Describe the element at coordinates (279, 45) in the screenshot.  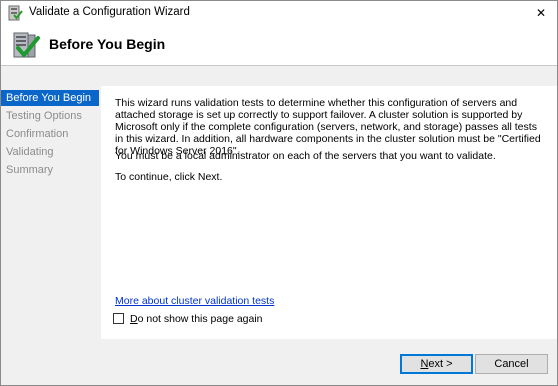
I see `wizard-header: Before You Begin` at that location.